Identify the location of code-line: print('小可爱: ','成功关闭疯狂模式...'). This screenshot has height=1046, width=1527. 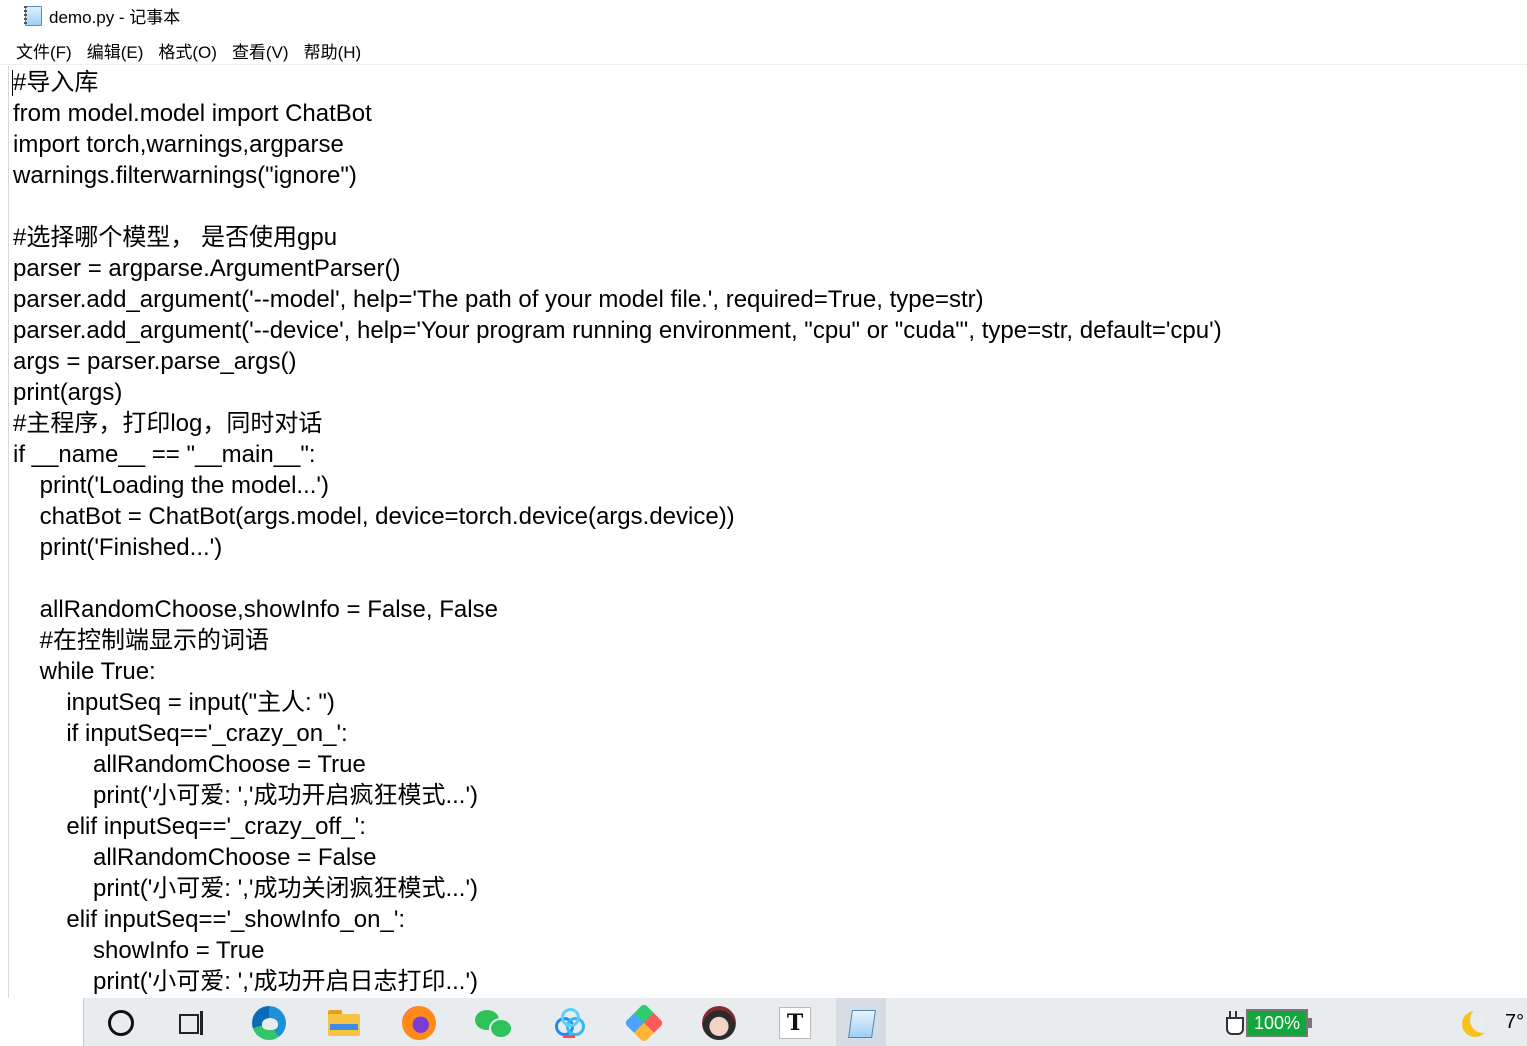
(246, 888).